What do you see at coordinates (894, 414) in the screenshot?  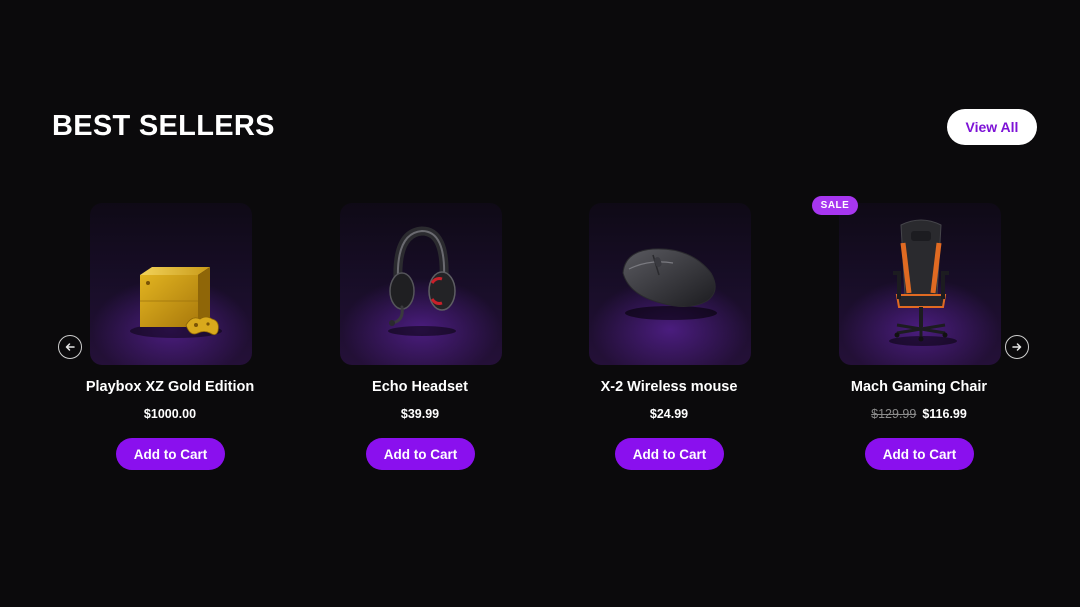 I see `product-old-price: $129.99` at bounding box center [894, 414].